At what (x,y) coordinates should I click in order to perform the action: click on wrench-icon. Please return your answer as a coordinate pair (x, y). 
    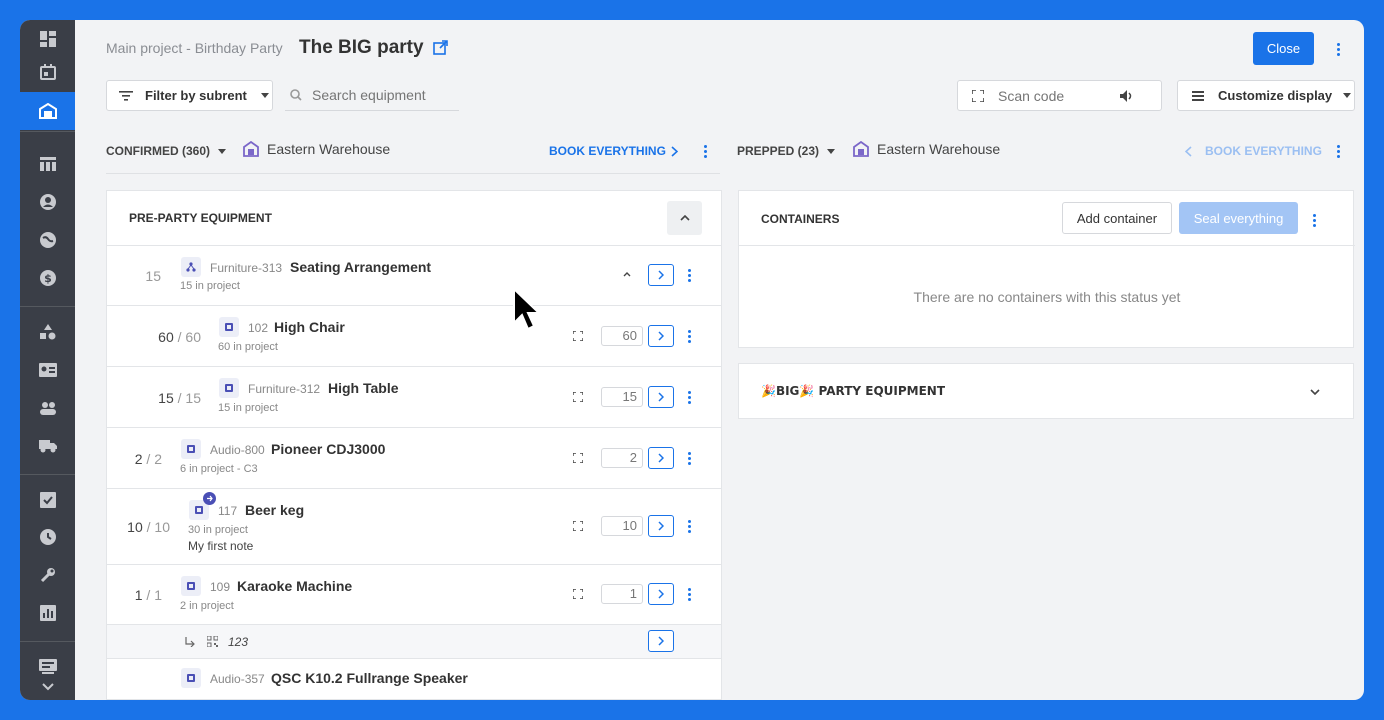
    Looking at the image, I should click on (47, 575).